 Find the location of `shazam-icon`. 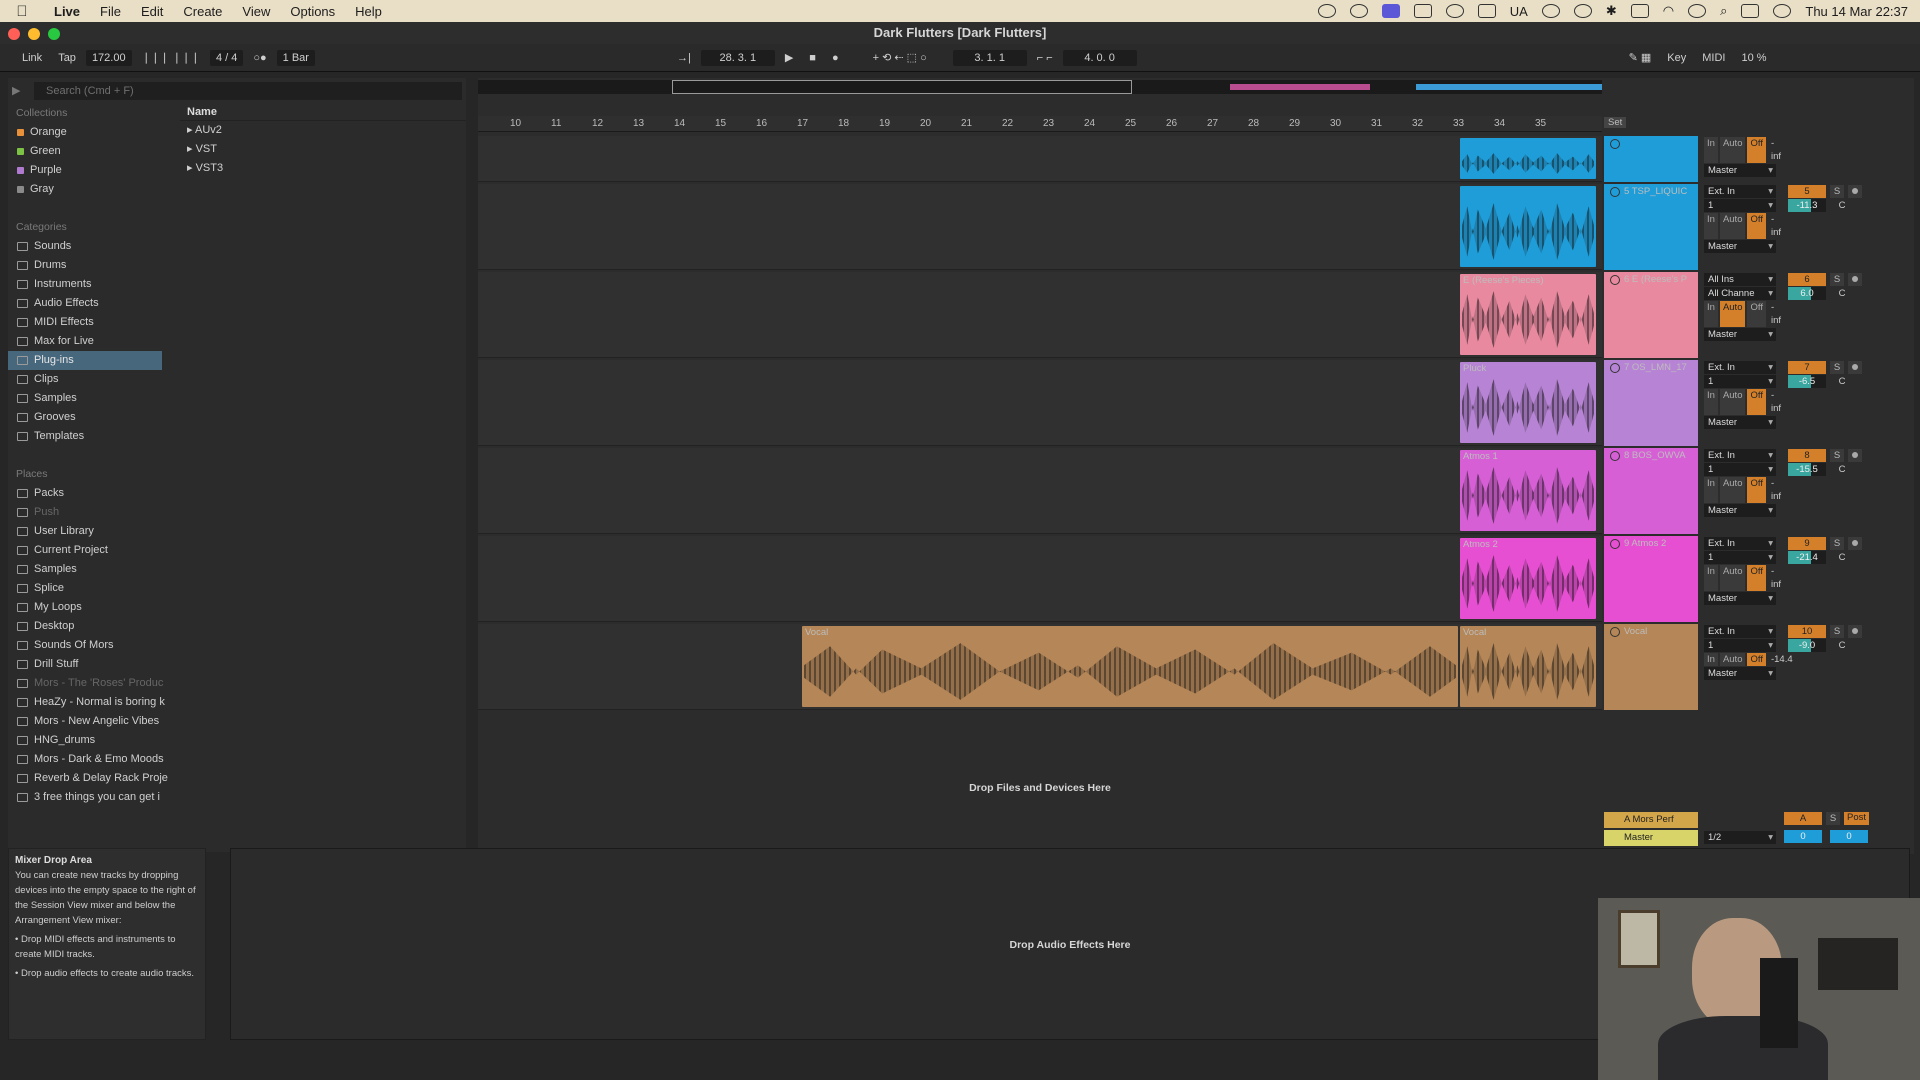

shazam-icon is located at coordinates (1550, 11).